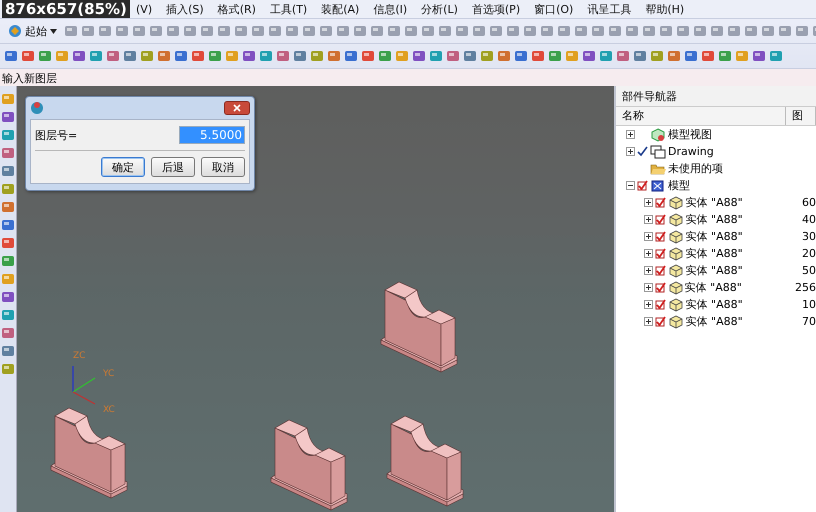 The width and height of the screenshot is (816, 512). Describe the element at coordinates (554, 9) in the screenshot. I see `menu-item: 窗口(O)` at that location.